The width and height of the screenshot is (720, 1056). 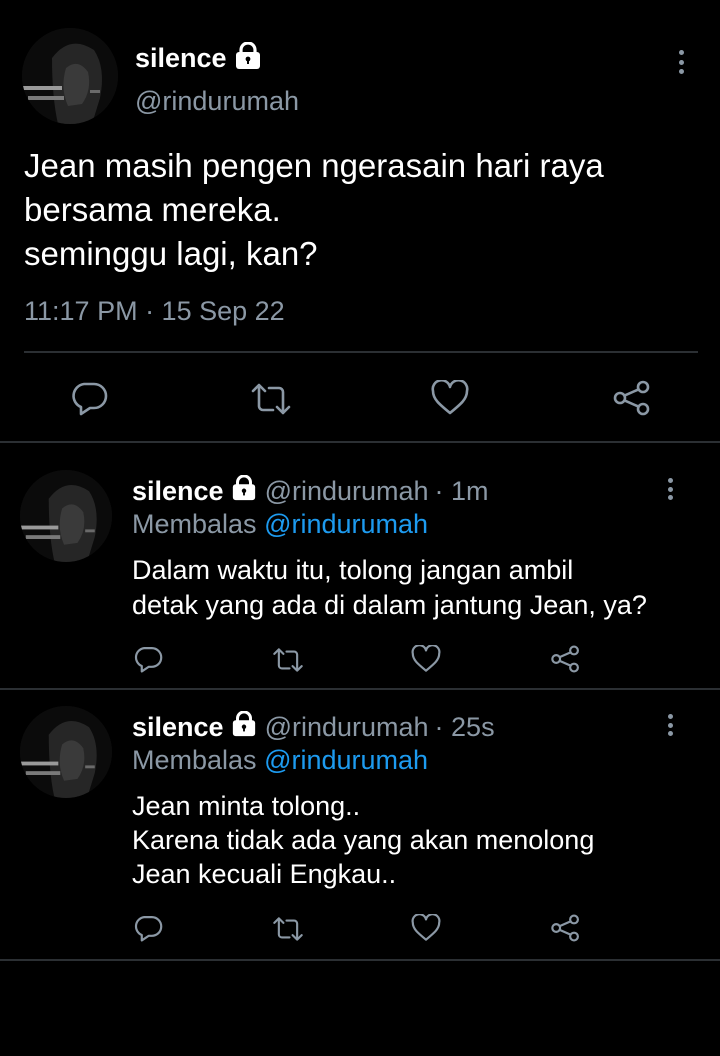 I want to click on tweet-text-line: bersama mereka., so click(x=152, y=209).